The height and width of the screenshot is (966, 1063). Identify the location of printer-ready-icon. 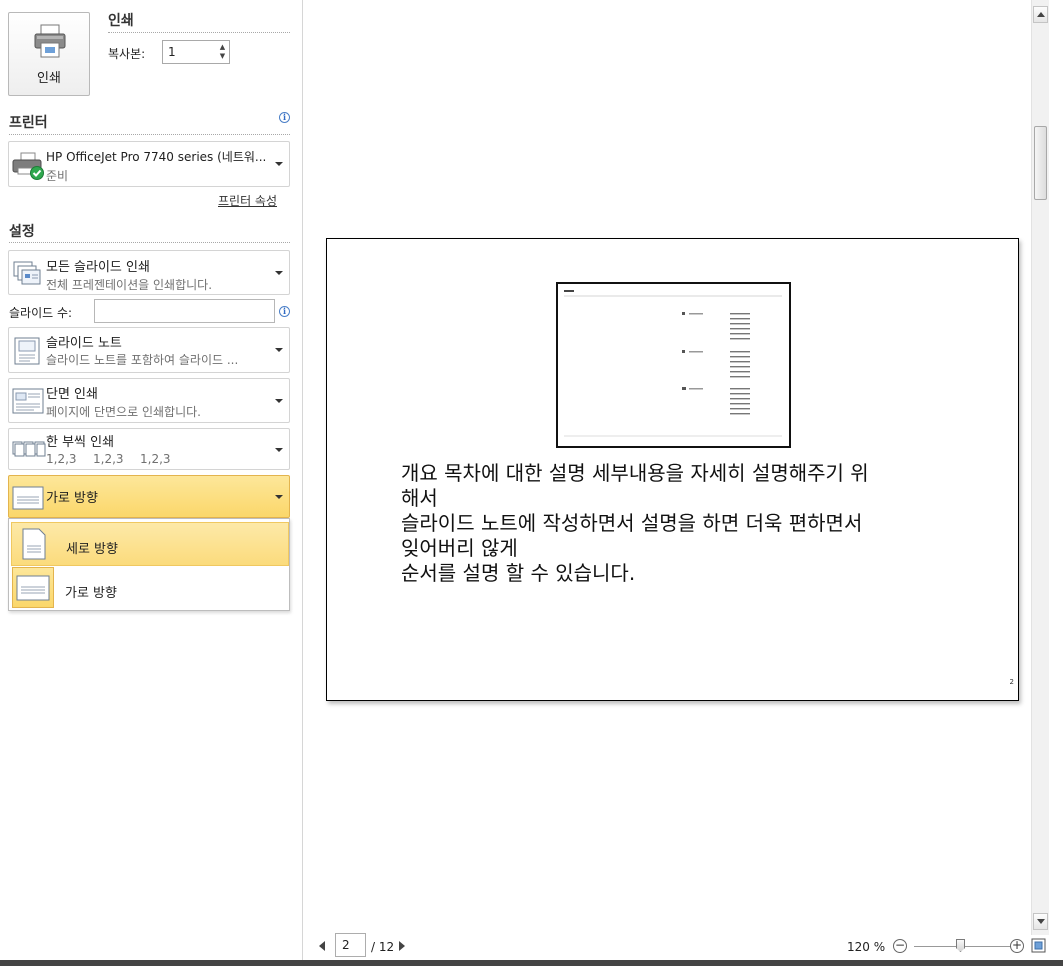
(29, 167).